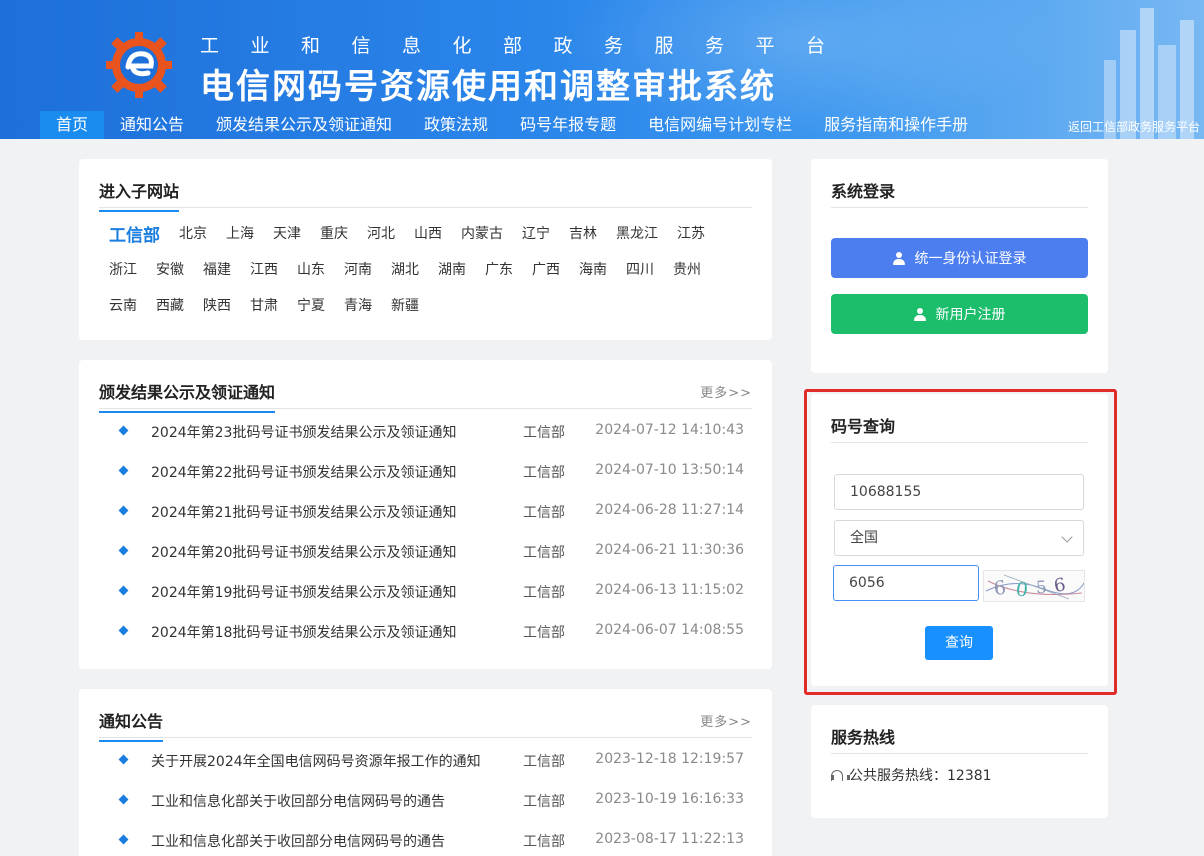 This screenshot has width=1204, height=856. Describe the element at coordinates (170, 269) in the screenshot. I see `region-link: 安徽` at that location.